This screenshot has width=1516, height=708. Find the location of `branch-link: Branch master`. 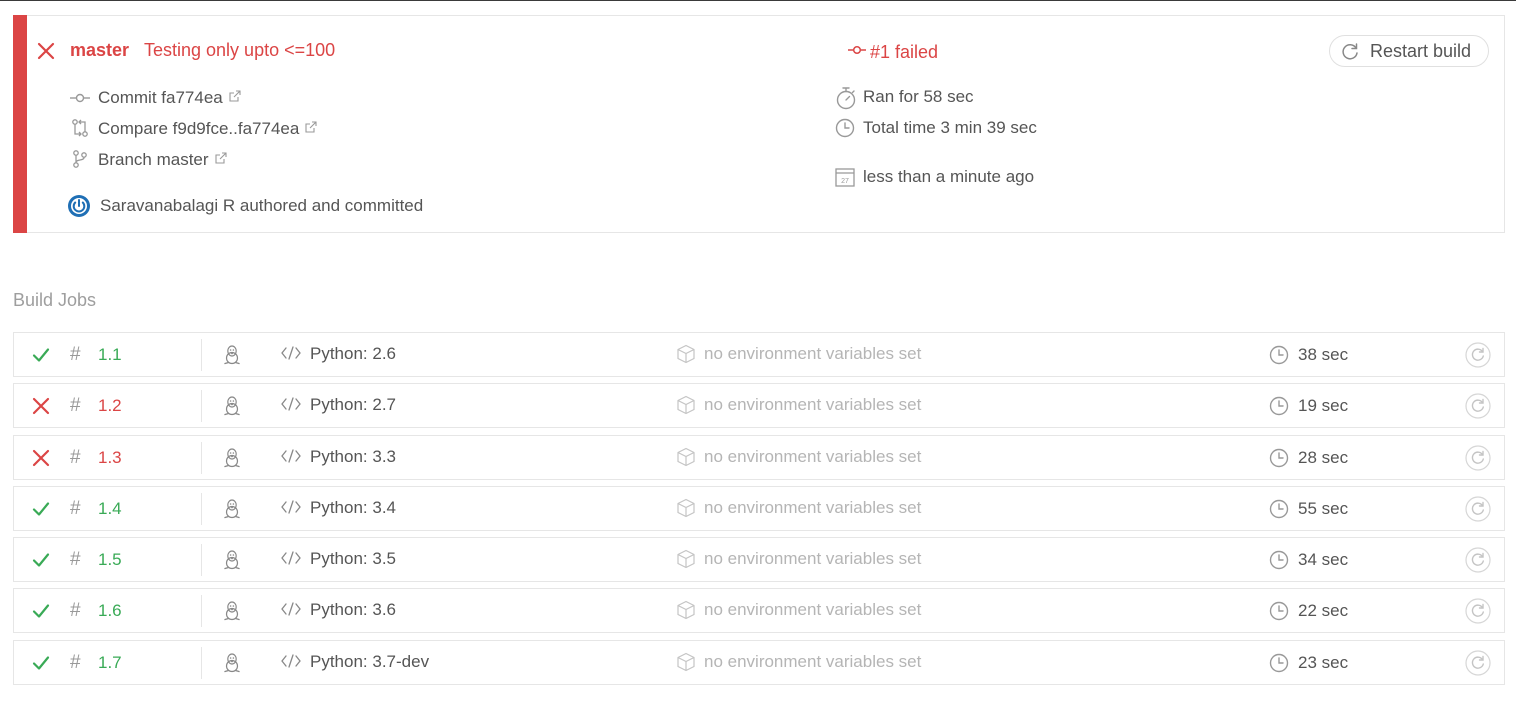

branch-link: Branch master is located at coordinates (162, 159).